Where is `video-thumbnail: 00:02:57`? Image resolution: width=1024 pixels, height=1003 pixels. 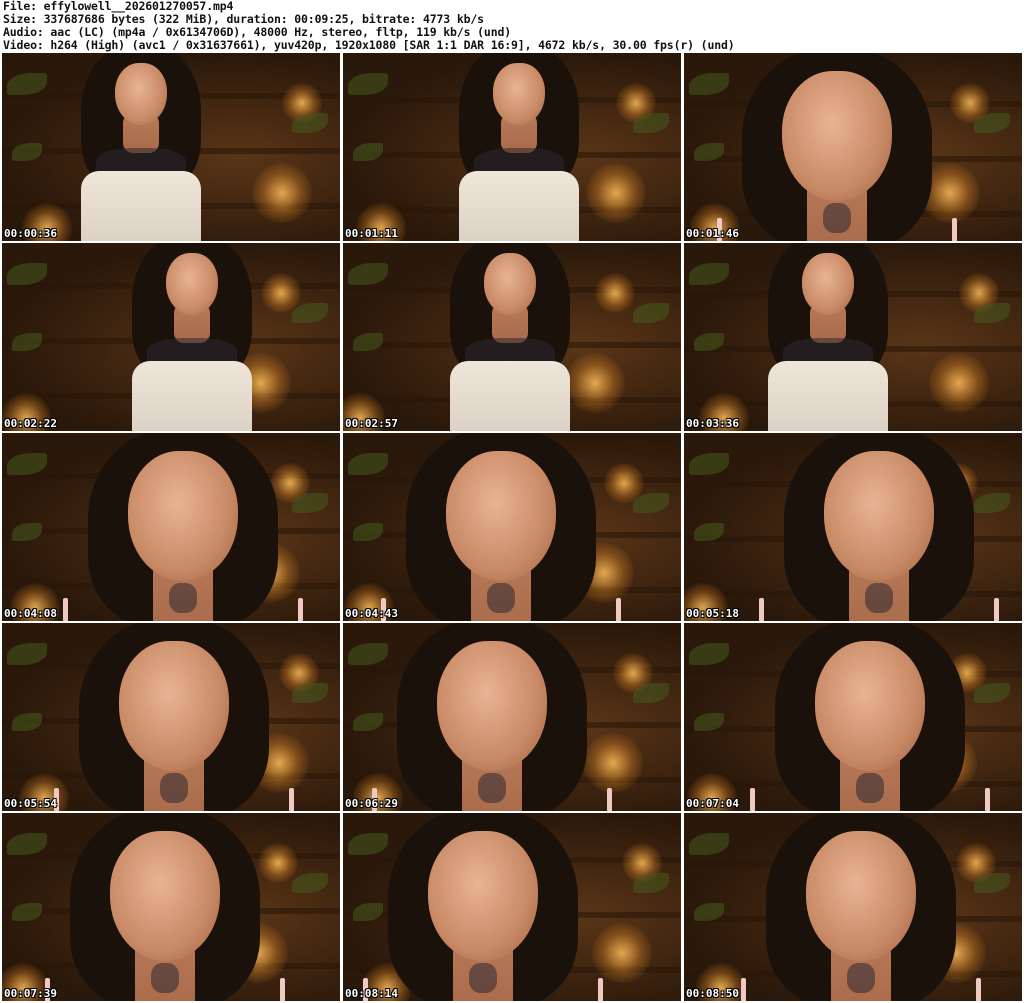 video-thumbnail: 00:02:57 is located at coordinates (512, 337).